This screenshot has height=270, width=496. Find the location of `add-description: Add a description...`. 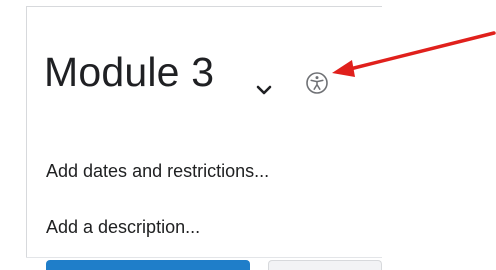

add-description: Add a description... is located at coordinates (123, 227).